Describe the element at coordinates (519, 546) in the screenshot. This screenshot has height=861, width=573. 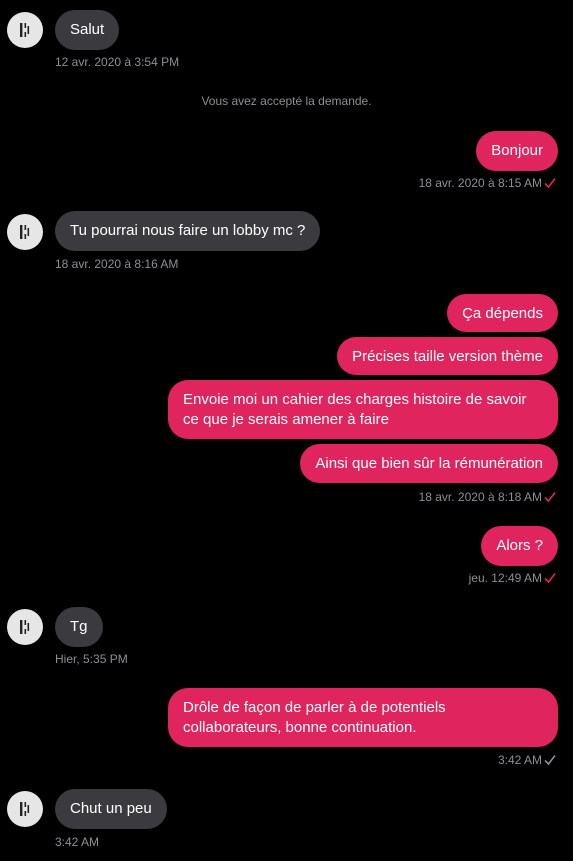
I see `message-bubble-outgoing: Alors ?` at that location.